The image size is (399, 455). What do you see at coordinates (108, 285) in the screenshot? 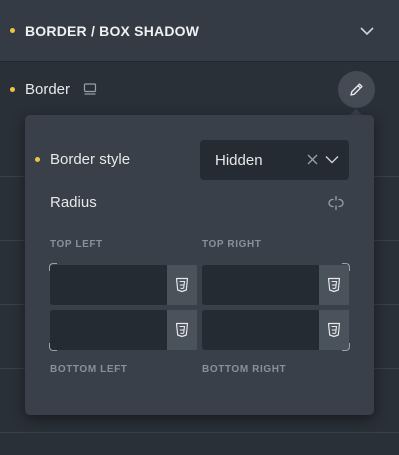
I see `top-left-radius-input` at bounding box center [108, 285].